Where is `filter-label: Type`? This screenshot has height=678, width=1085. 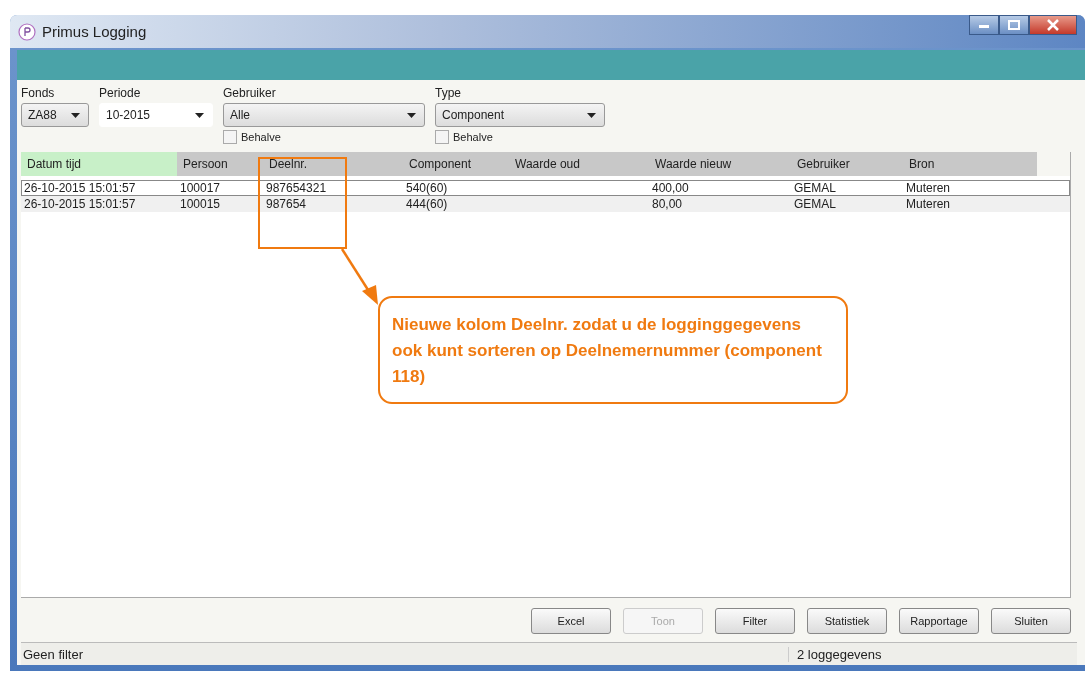
filter-label: Type is located at coordinates (448, 93).